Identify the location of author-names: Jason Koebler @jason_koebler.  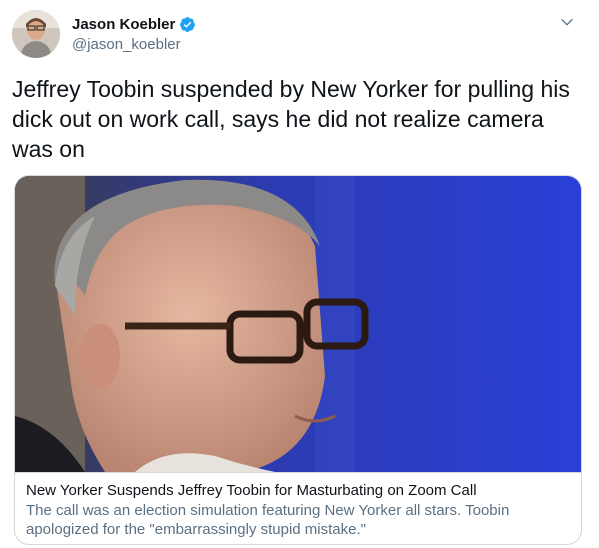
(134, 33).